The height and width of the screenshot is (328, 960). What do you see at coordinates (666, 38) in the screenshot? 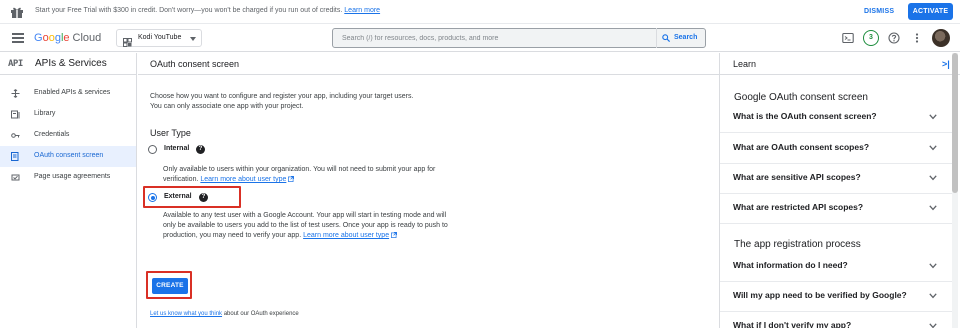
I see `search-icon` at bounding box center [666, 38].